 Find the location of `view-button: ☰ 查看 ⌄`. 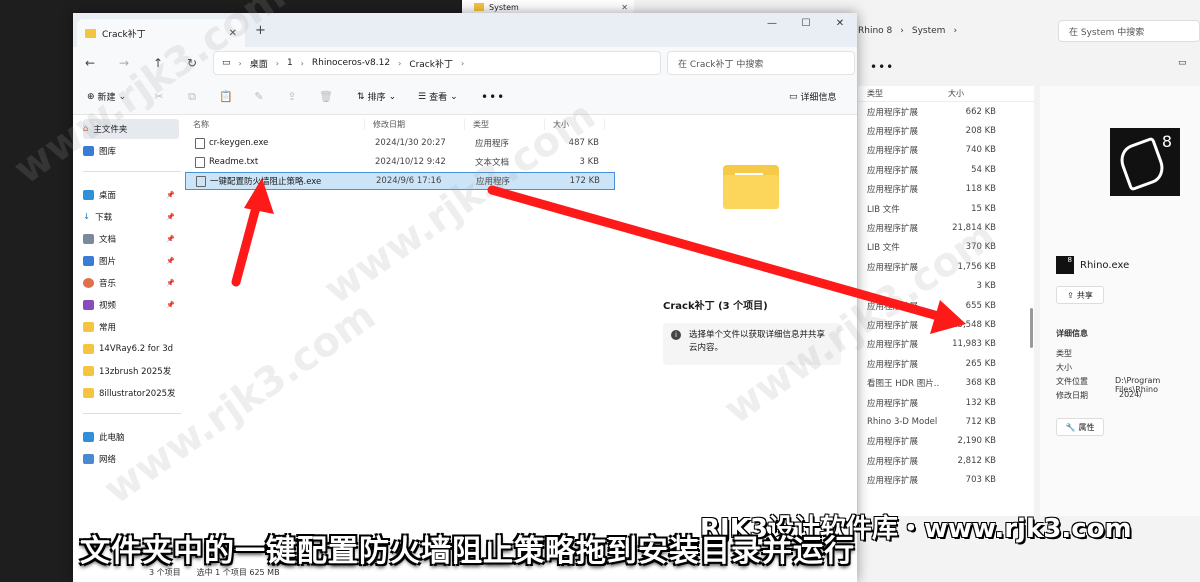

view-button: ☰ 查看 ⌄ is located at coordinates (438, 97).